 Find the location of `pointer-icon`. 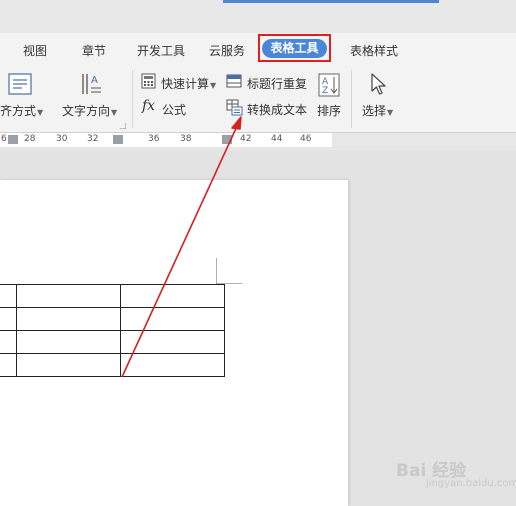

pointer-icon is located at coordinates (378, 84).